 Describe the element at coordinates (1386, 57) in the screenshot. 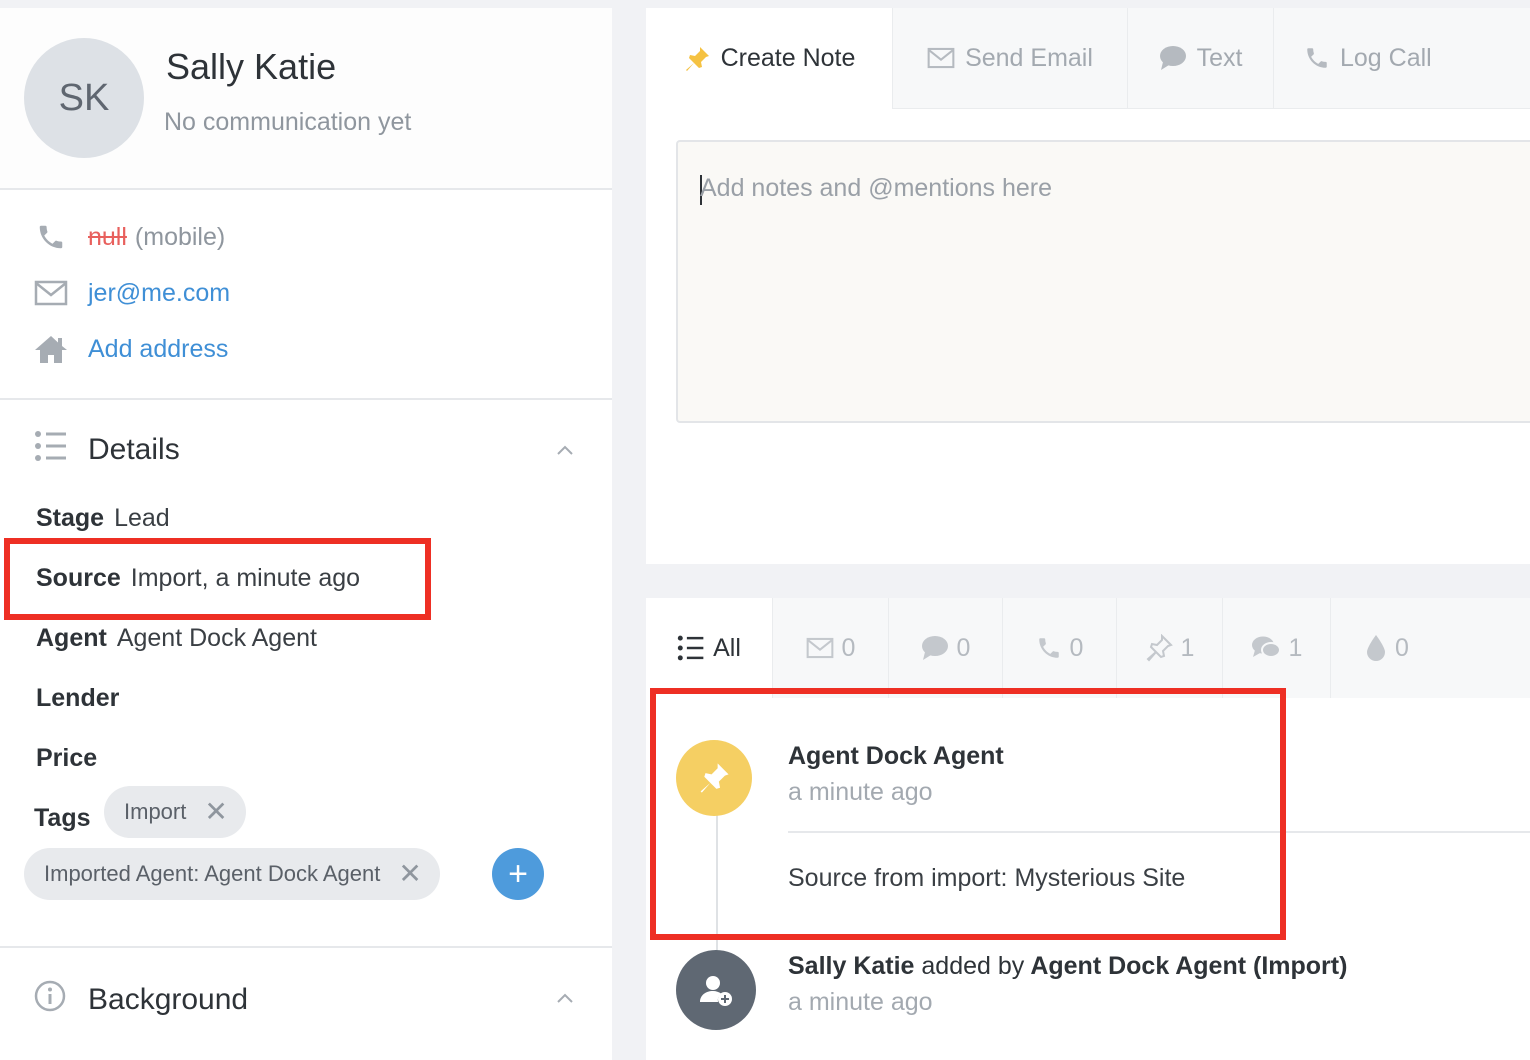

I see `tab-label: Log Call` at that location.